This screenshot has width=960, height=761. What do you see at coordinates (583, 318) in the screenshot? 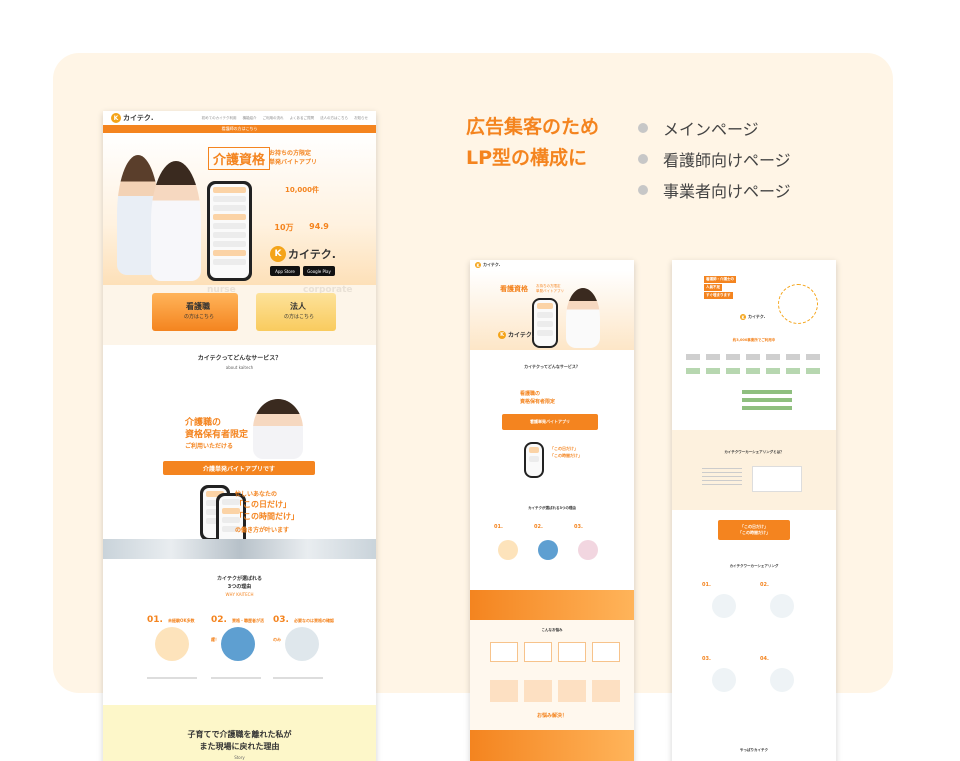
I see `nurse-photo` at bounding box center [583, 318].